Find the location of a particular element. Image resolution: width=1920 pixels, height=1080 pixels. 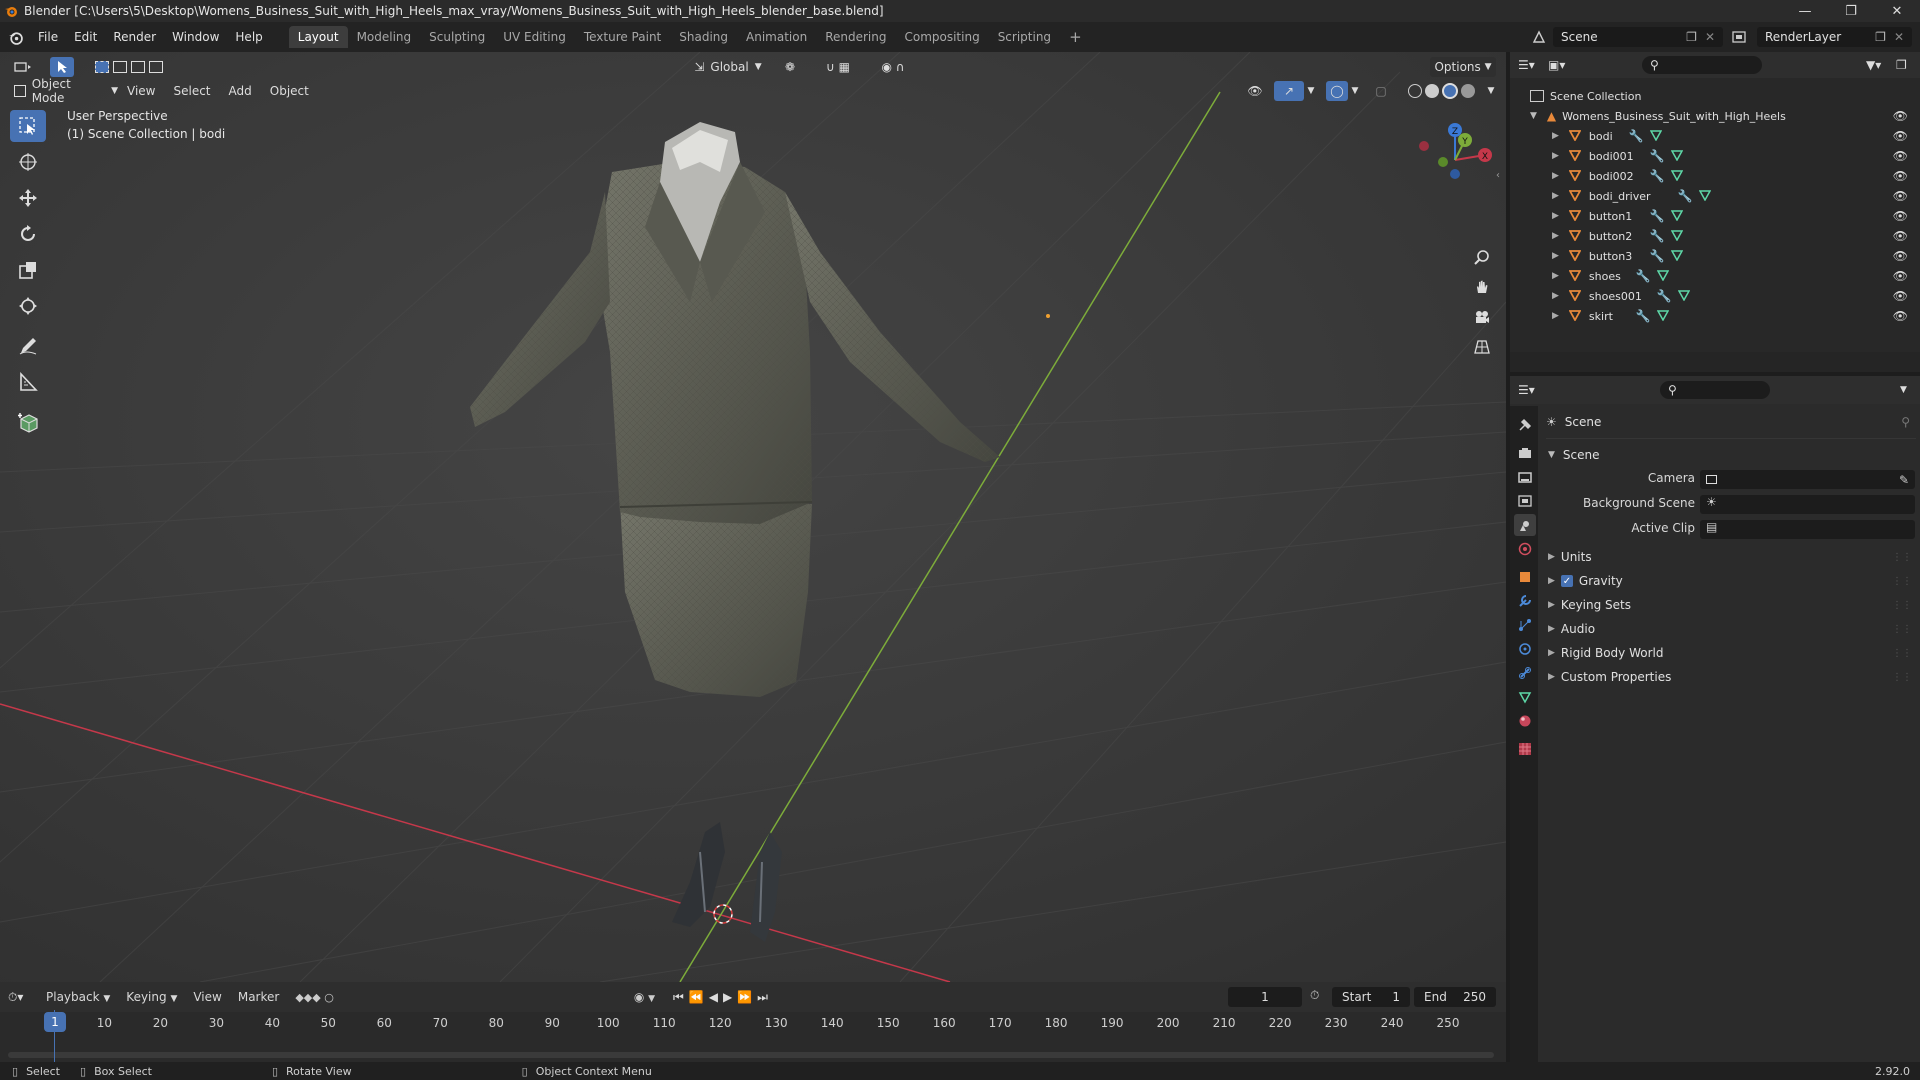

delete-scene-icon: ✕ is located at coordinates (1710, 37).